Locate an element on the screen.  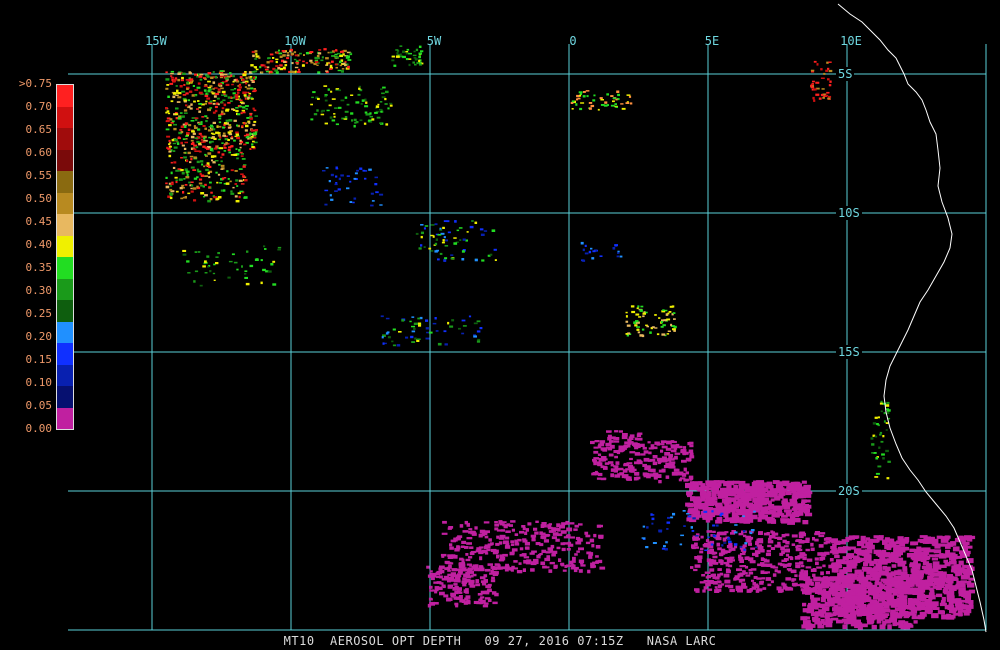
color-legend-bar is located at coordinates (65, 257).